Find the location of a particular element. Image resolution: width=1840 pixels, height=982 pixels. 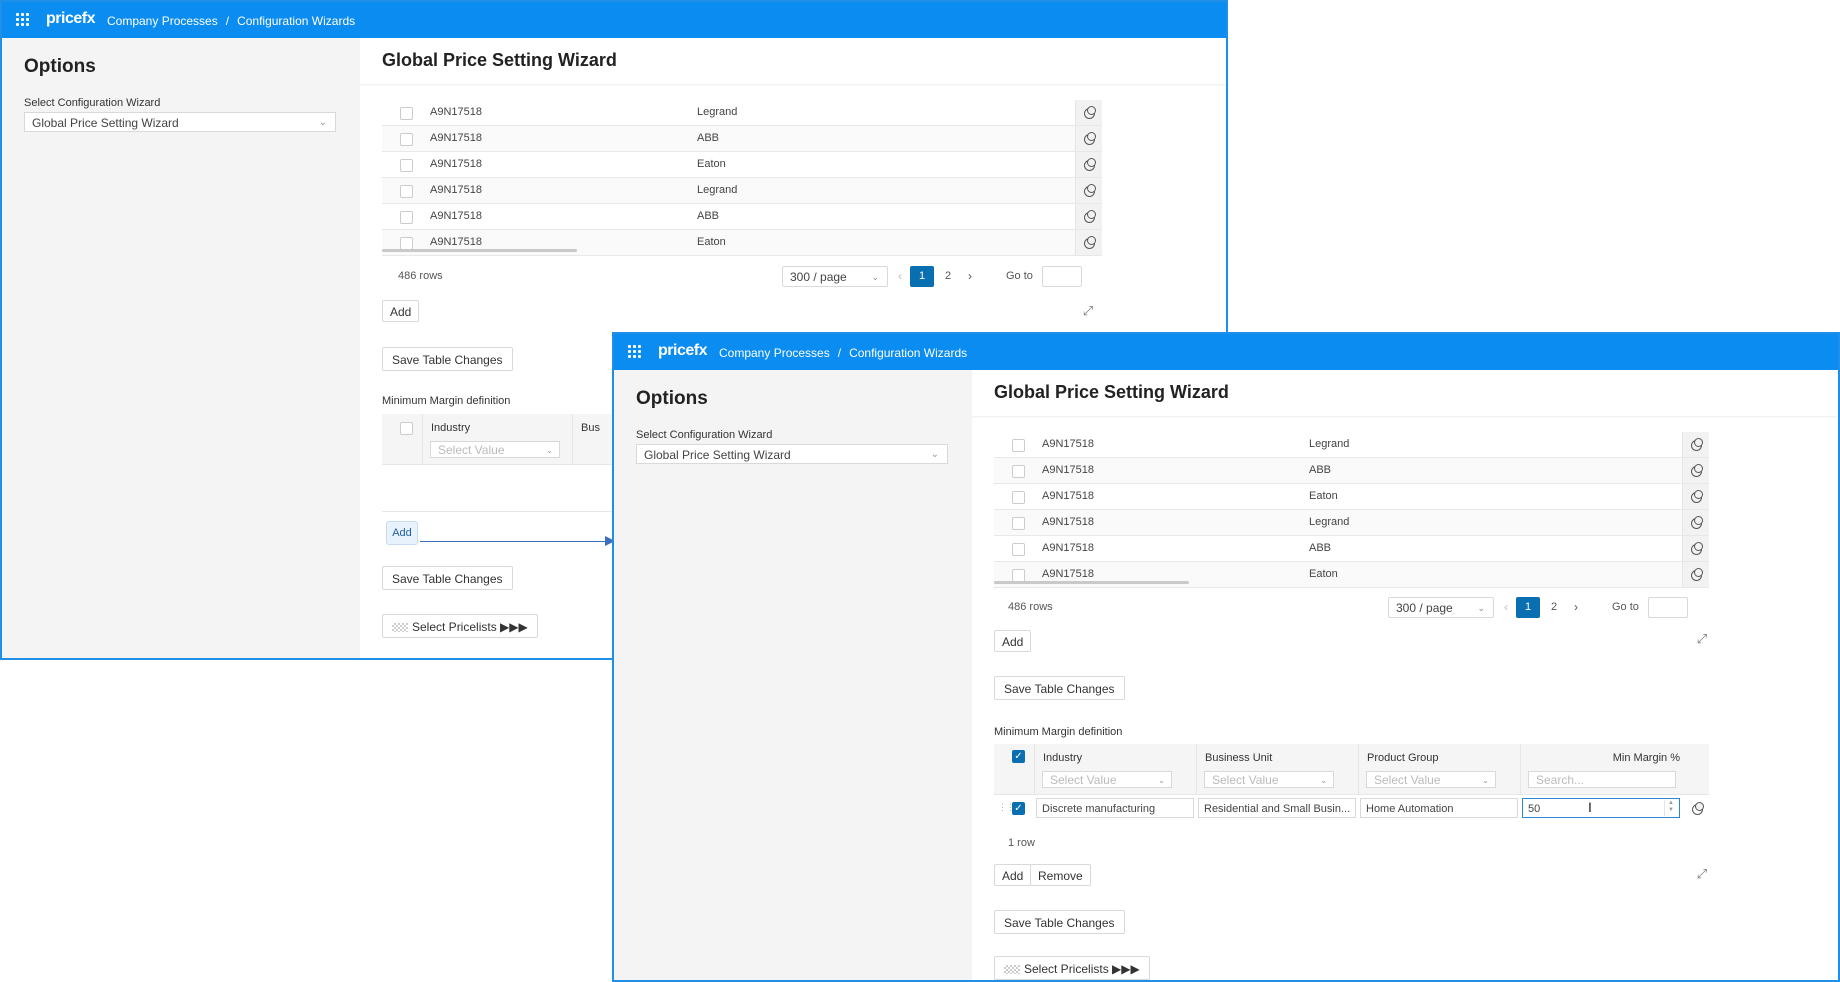

page-title: Global Price Setting Wizard is located at coordinates (499, 60).